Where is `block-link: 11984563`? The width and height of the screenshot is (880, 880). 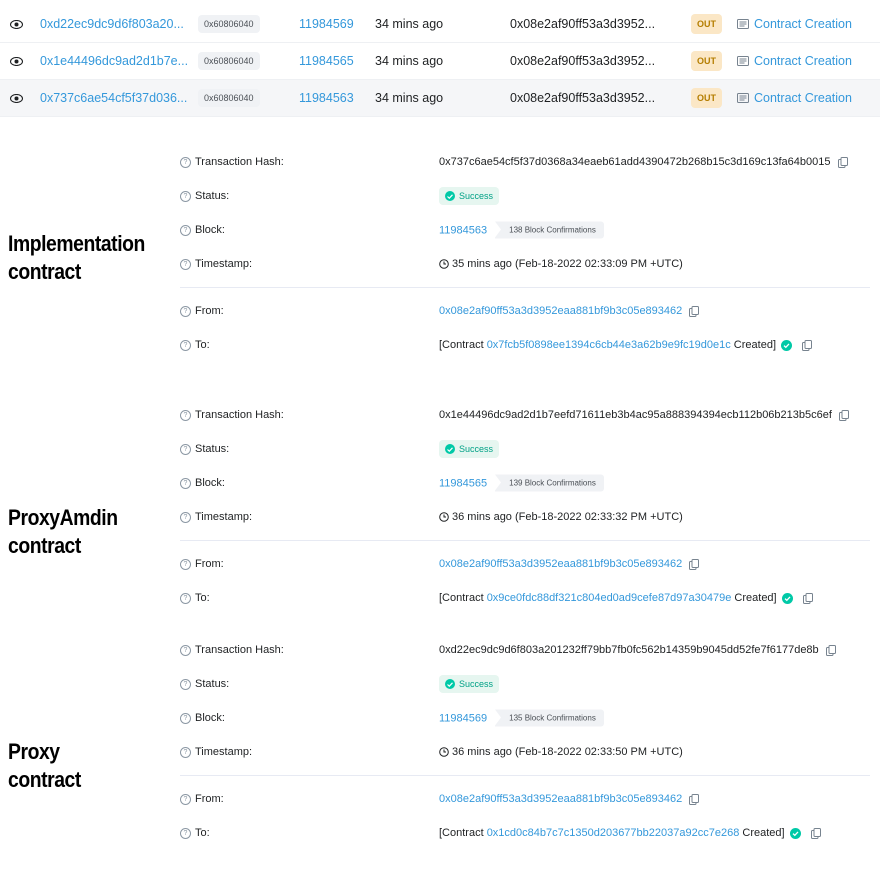
block-link: 11984563 is located at coordinates (326, 98).